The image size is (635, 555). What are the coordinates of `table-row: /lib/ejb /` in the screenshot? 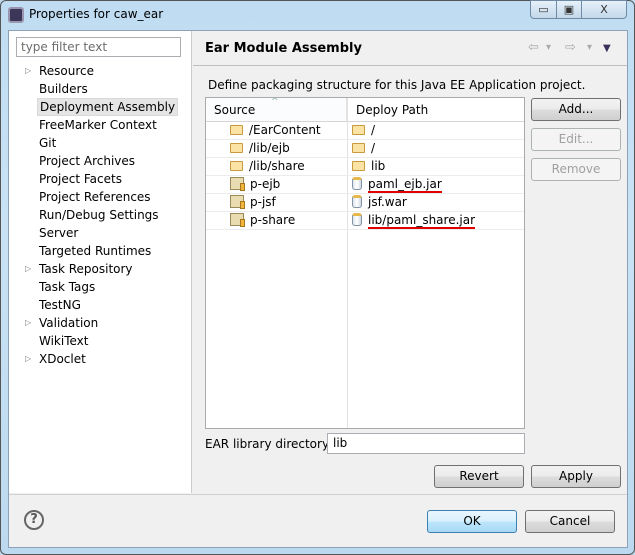 It's located at (365, 149).